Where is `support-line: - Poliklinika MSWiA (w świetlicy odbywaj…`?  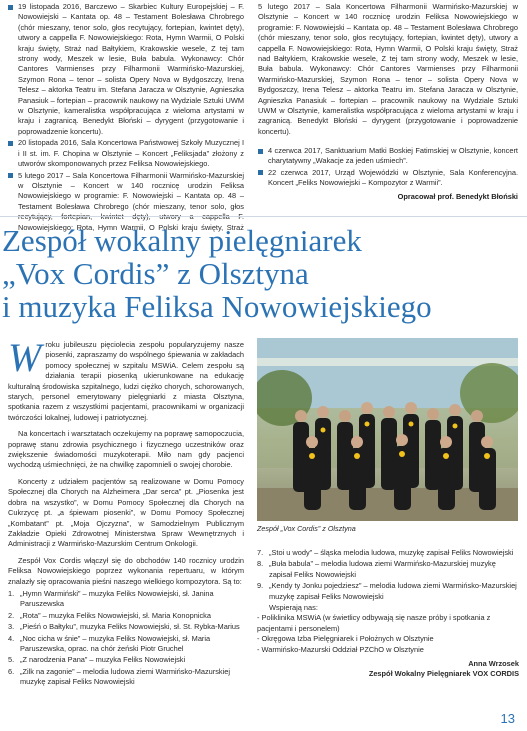
support-line: - Poliklinika MSWiA (w świetlicy odbywaj… is located at coordinates (374, 623).